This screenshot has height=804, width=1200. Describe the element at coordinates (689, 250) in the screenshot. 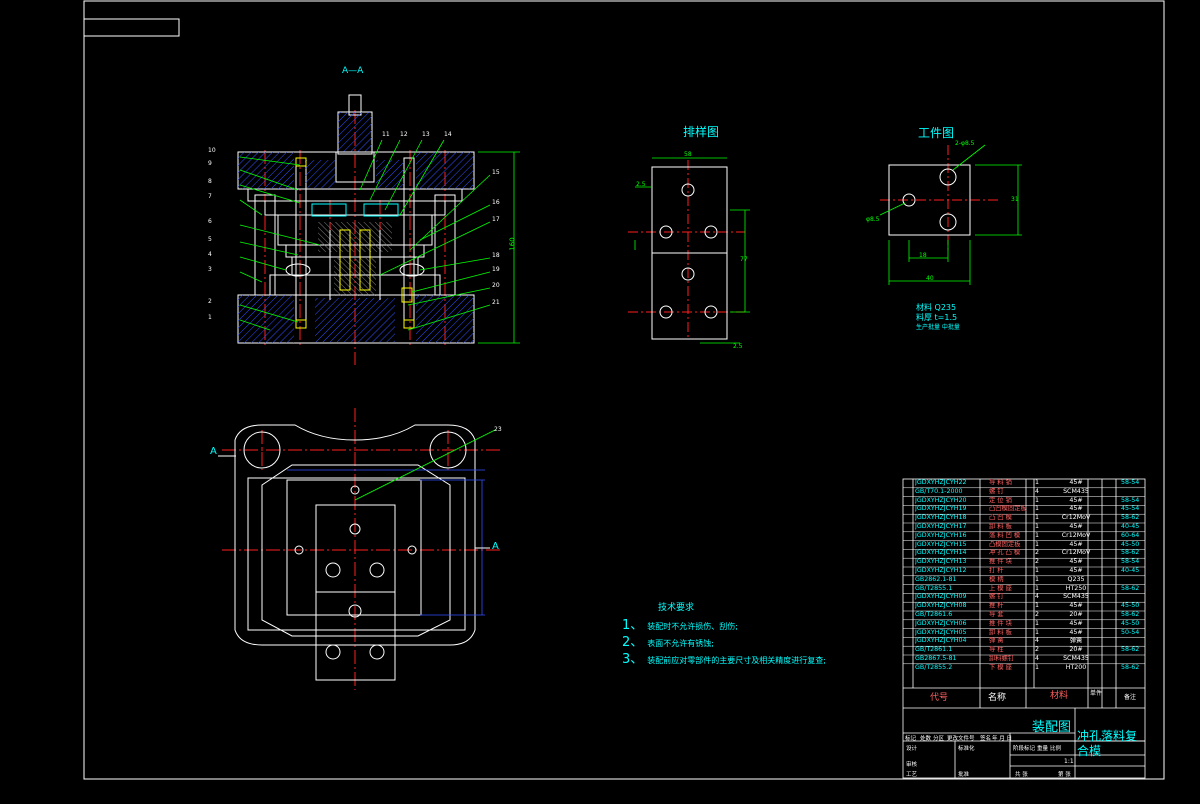

I see `strip-layout` at that location.